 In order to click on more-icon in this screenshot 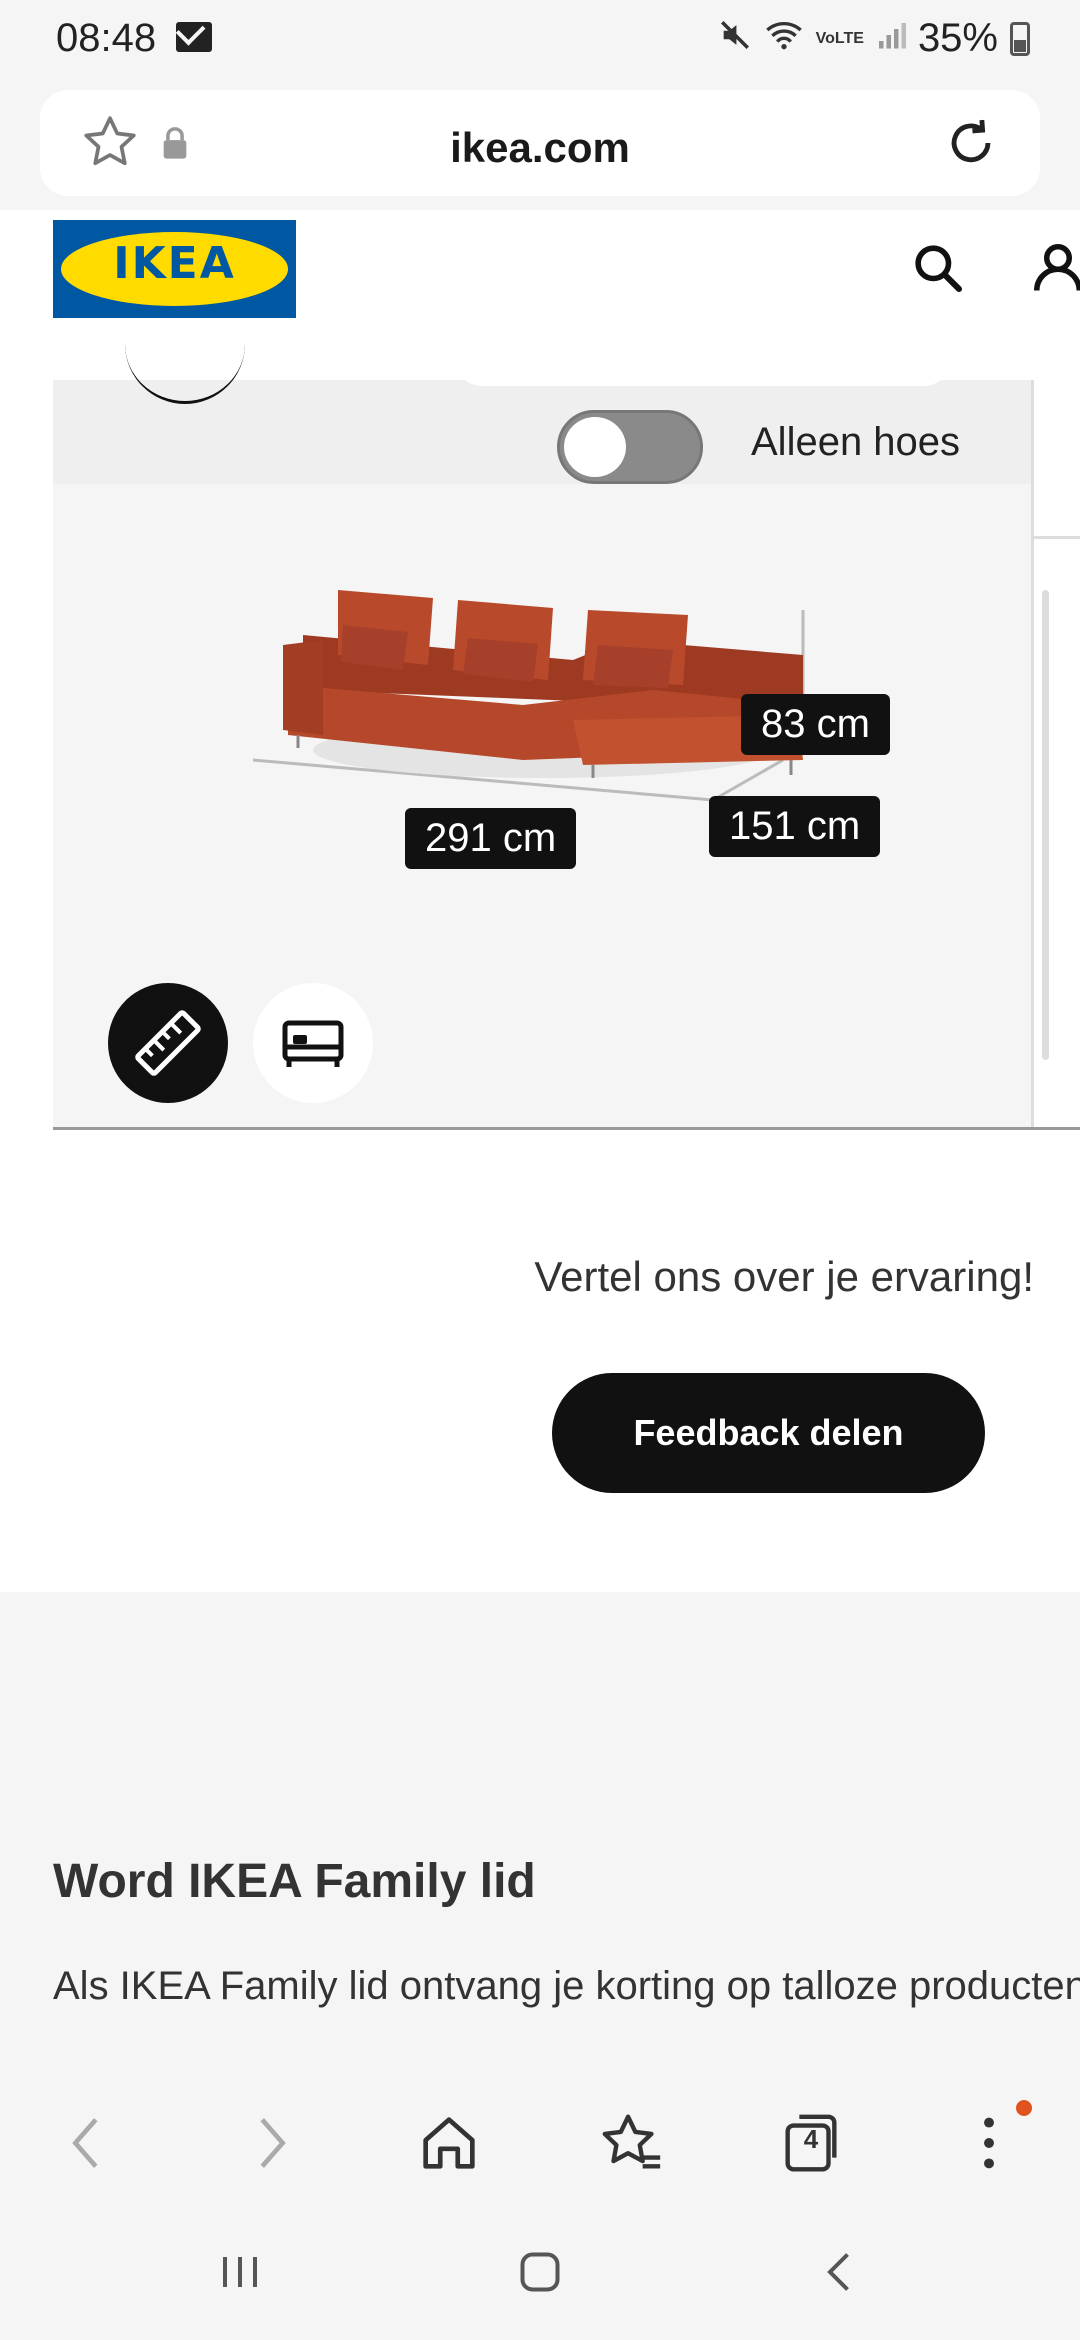, I will do `click(989, 2143)`.